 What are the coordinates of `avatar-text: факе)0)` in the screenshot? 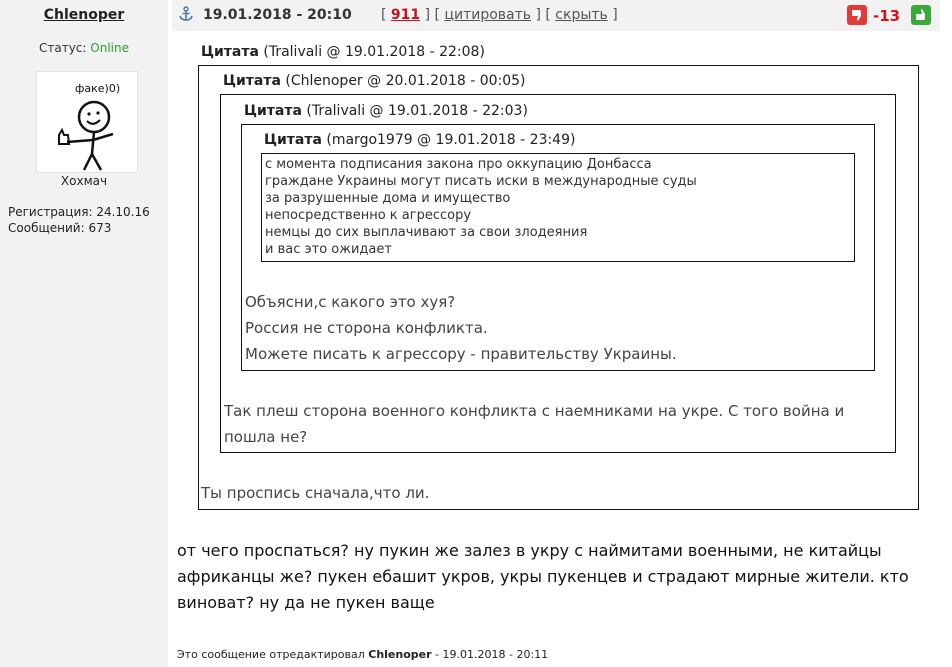 It's located at (97, 88).